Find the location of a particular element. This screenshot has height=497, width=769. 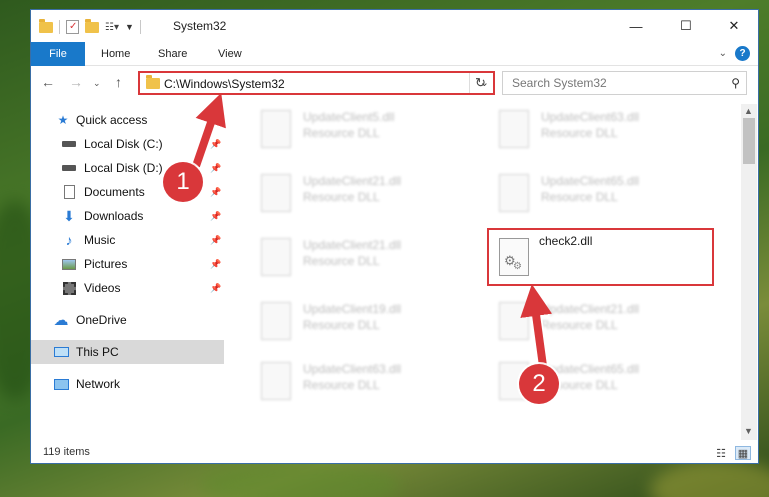

quick-access-toolbar: ✓ ☷▾ ▼ is located at coordinates (90, 27).